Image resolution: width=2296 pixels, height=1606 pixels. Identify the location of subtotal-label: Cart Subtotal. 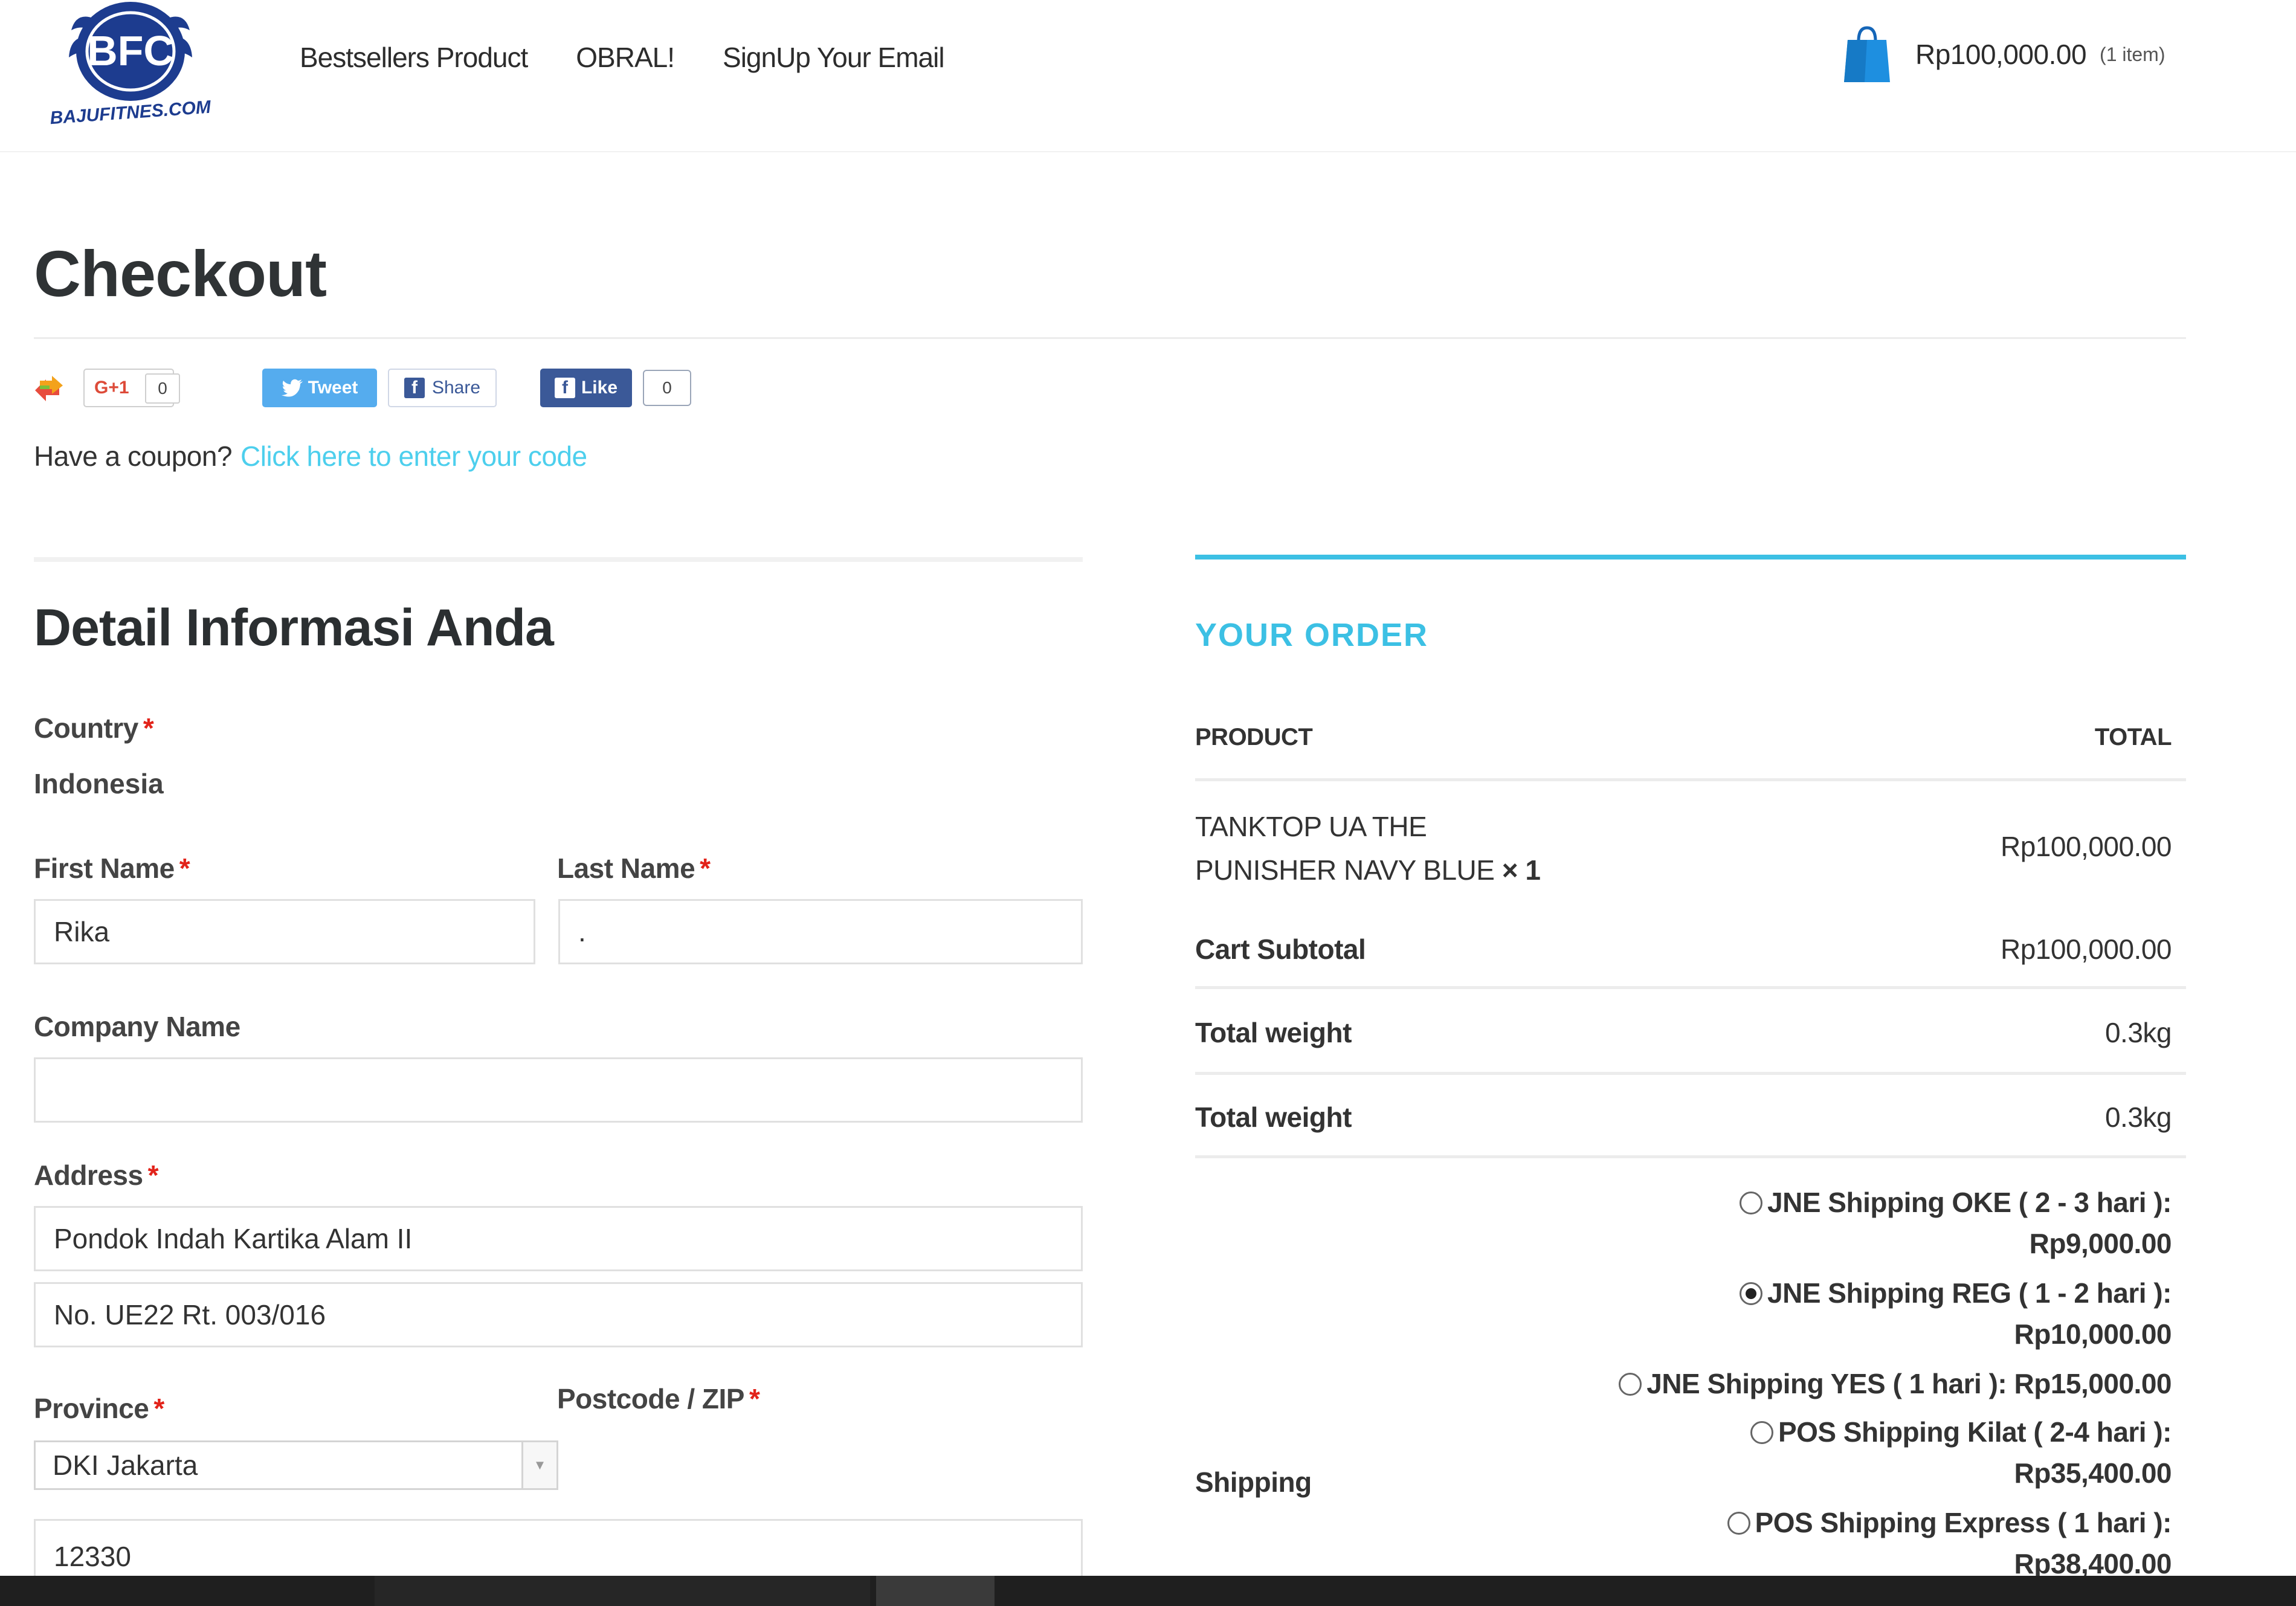
(1280, 949).